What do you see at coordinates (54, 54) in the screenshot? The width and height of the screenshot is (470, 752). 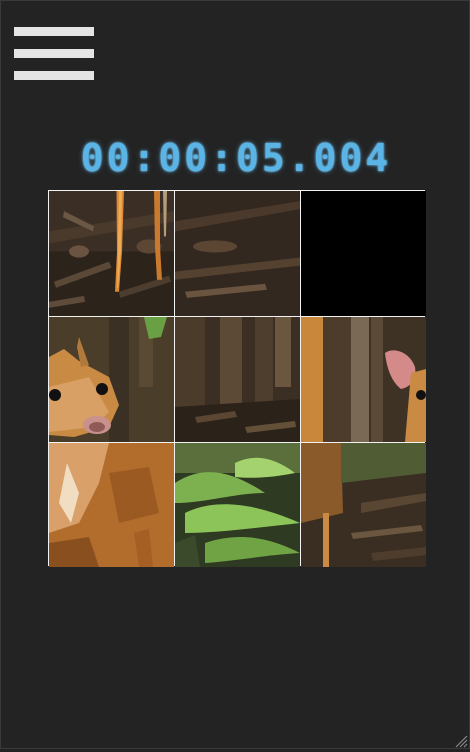 I see `menu-button` at bounding box center [54, 54].